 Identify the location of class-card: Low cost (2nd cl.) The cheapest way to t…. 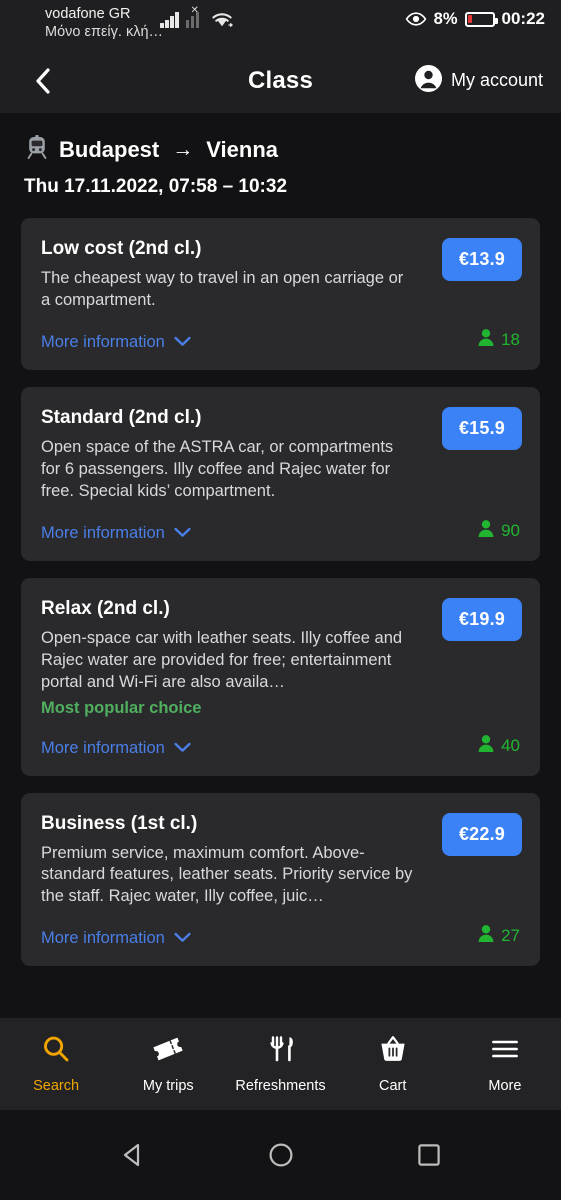
(280, 294).